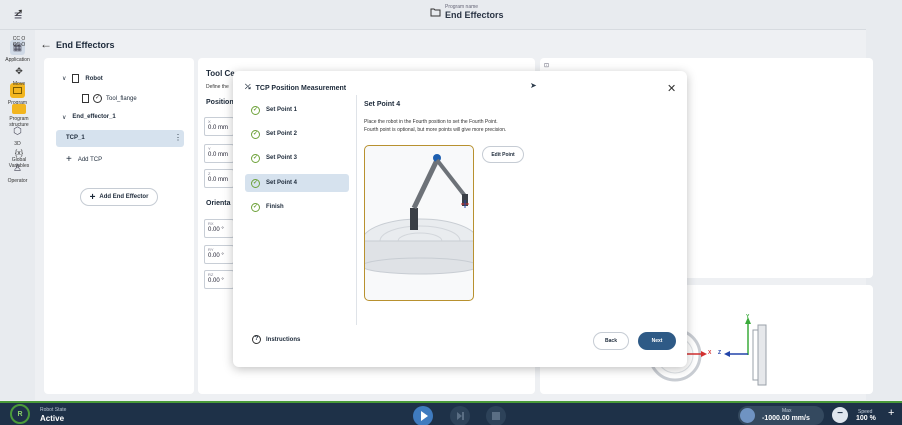 The width and height of the screenshot is (902, 425). Describe the element at coordinates (209, 121) in the screenshot. I see `field-key: X` at that location.